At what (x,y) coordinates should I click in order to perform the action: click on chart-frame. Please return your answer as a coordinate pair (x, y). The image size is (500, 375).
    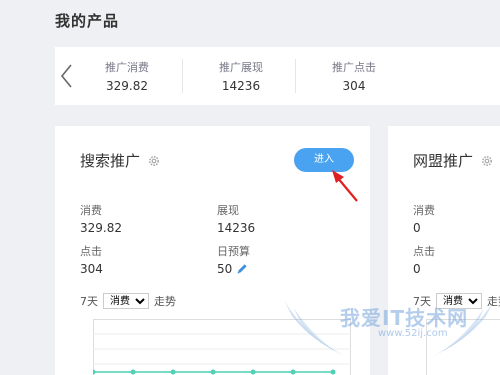
    Looking at the image, I should click on (222, 347).